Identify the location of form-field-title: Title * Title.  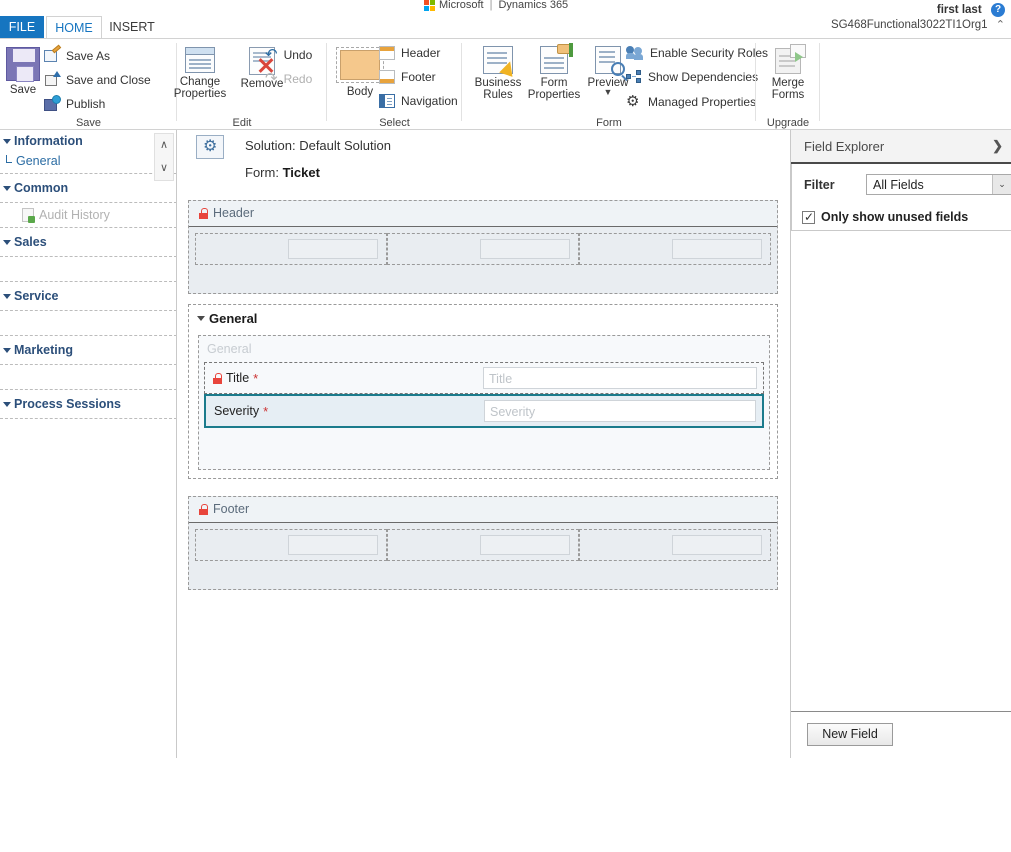
(484, 378).